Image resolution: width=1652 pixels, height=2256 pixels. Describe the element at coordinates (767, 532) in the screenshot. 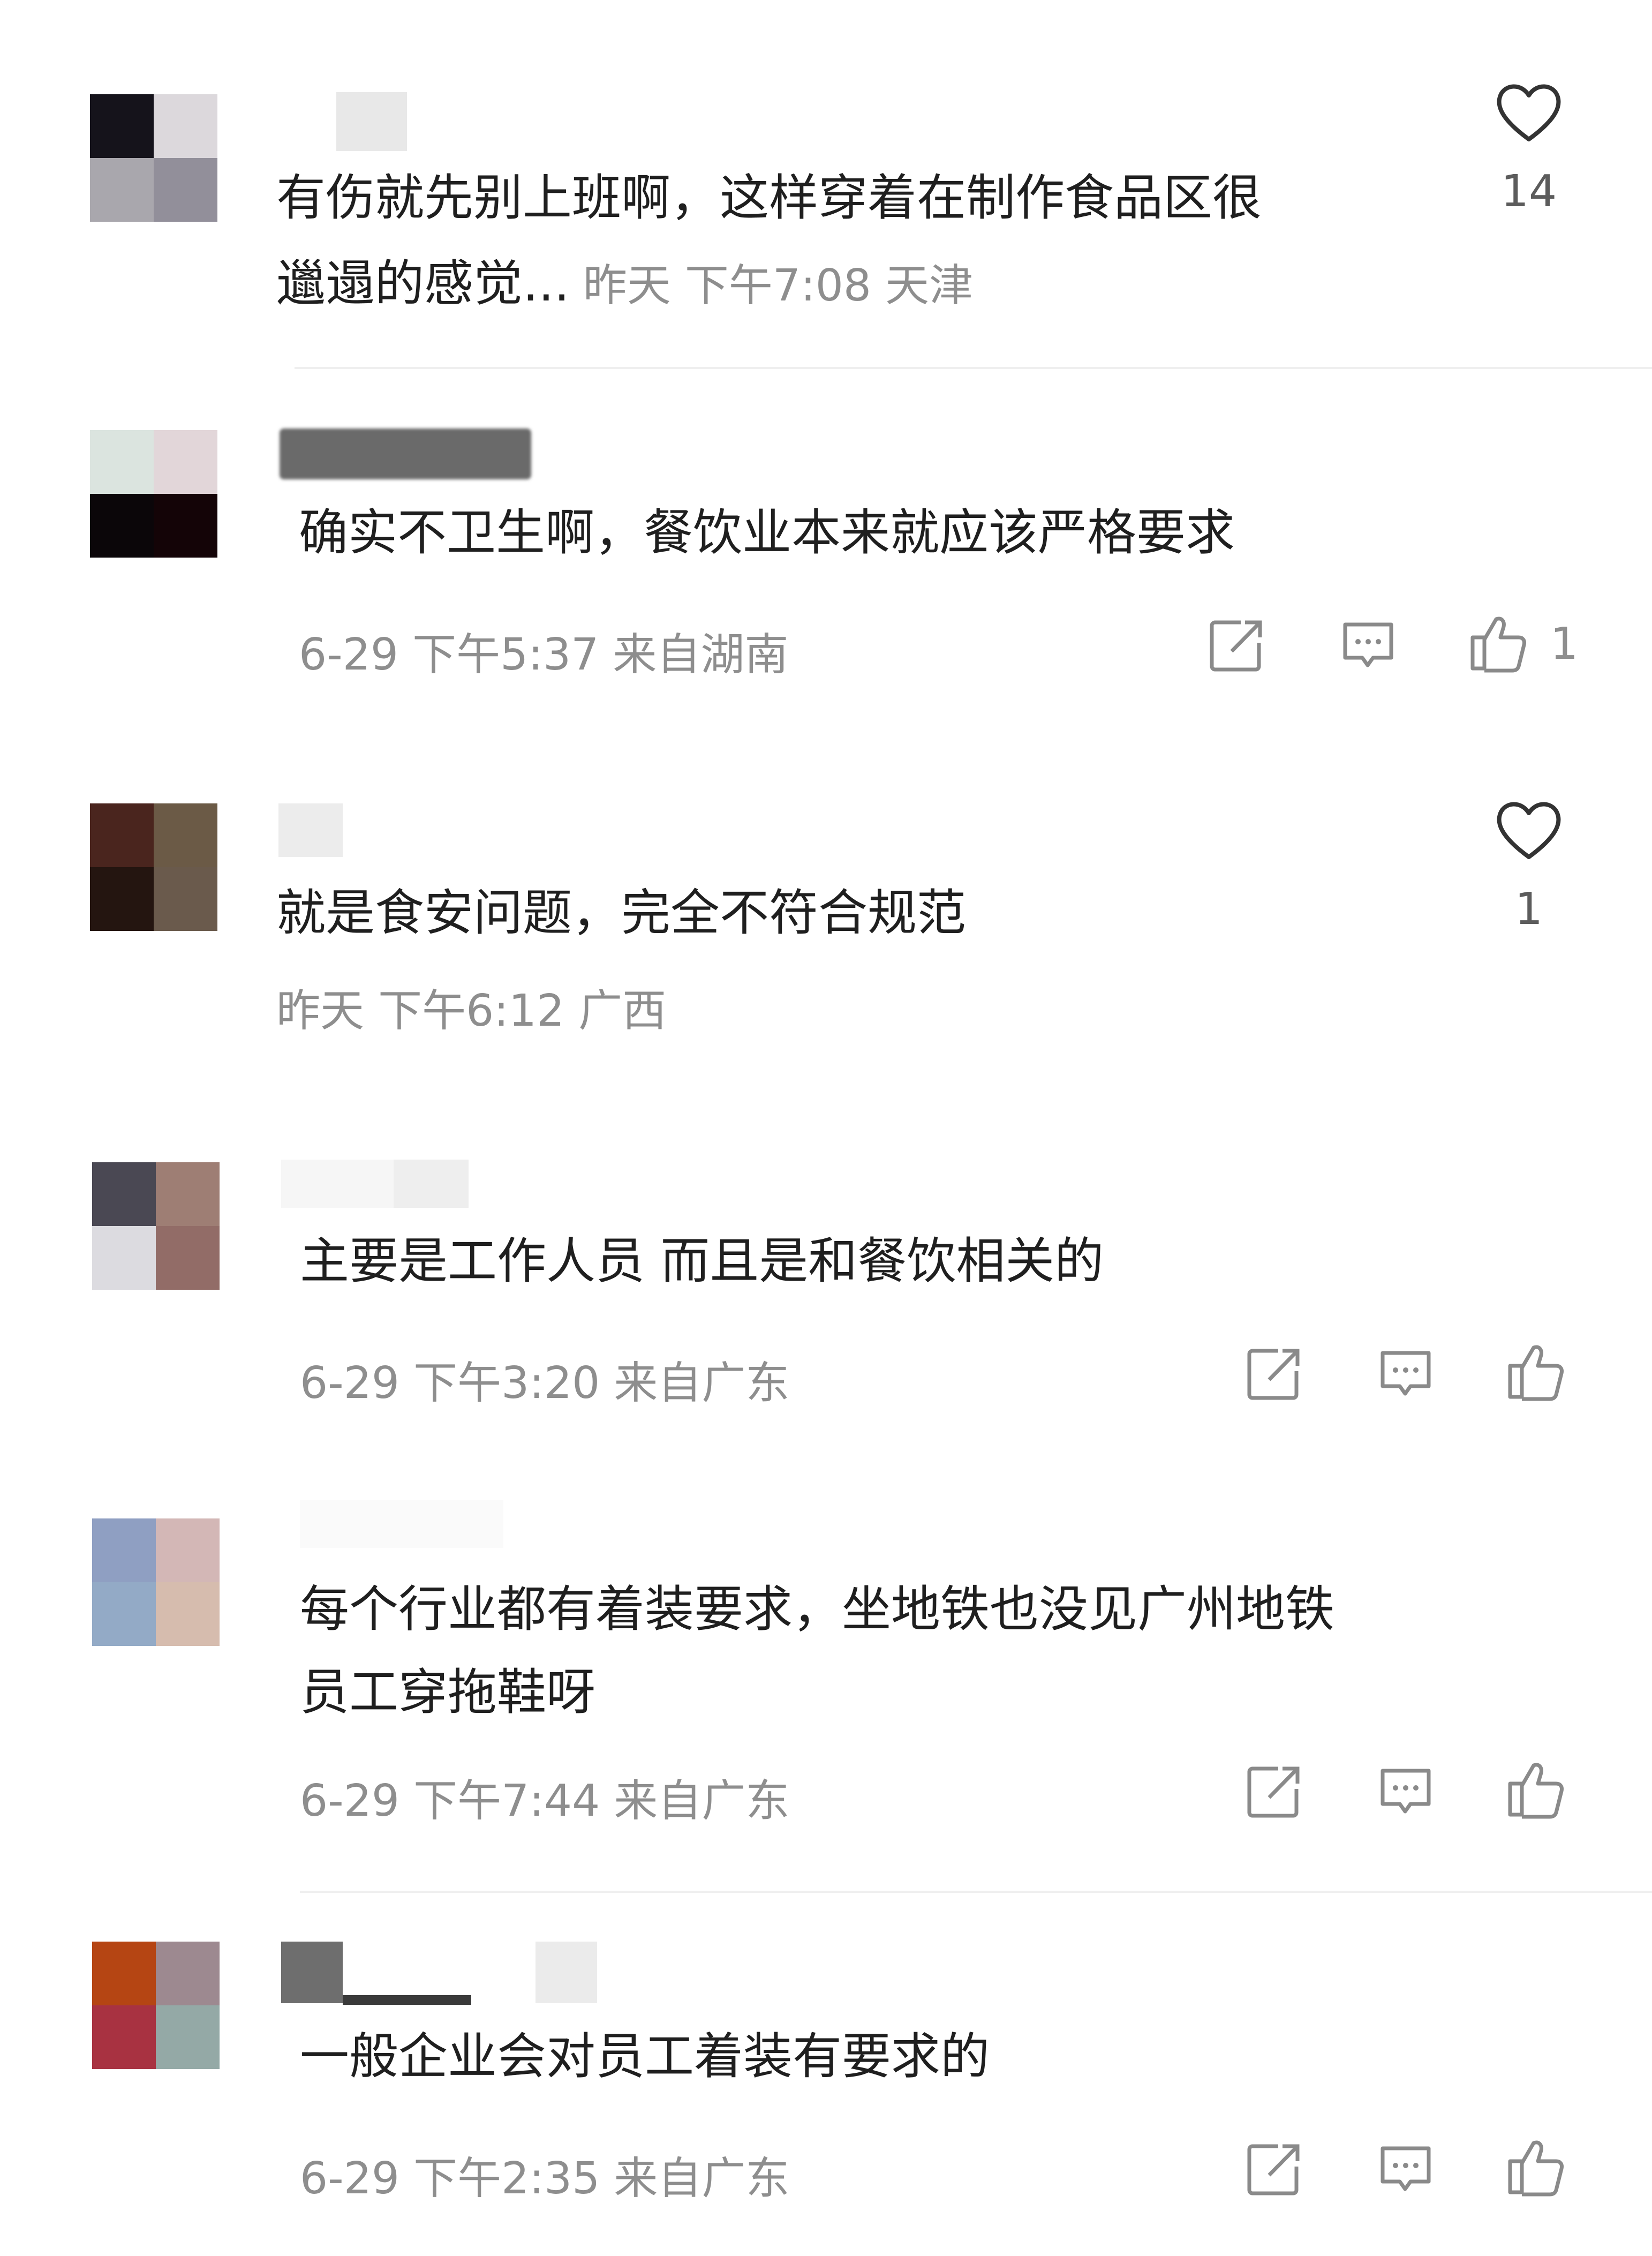

I see `comment-text: 确实不卫生啊，餐饮业本来就应该严格要求` at that location.